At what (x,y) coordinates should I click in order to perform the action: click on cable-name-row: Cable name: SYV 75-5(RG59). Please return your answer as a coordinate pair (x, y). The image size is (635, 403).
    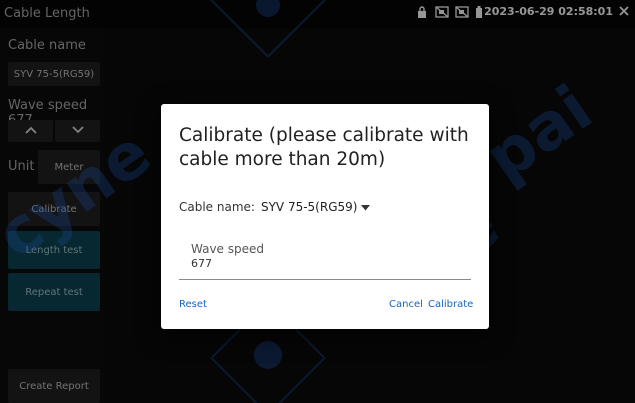
    Looking at the image, I should click on (275, 207).